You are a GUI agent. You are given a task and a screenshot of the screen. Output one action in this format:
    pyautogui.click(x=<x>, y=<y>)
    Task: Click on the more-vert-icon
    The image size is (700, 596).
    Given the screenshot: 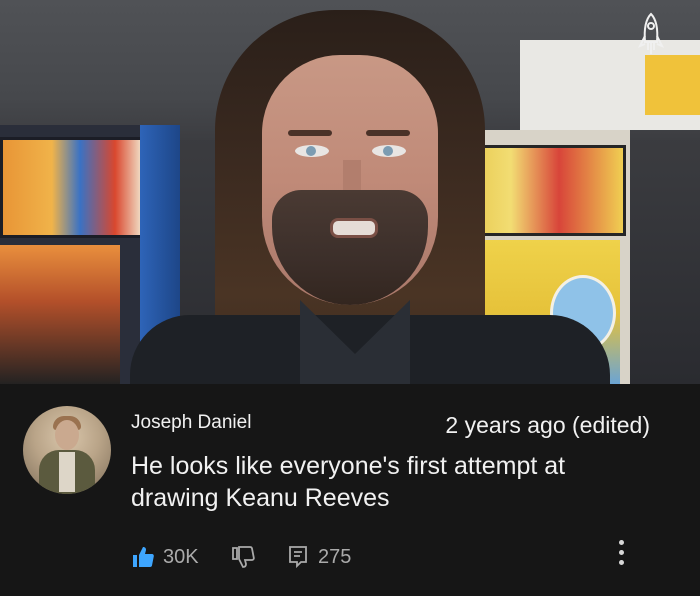 What is the action you would take?
    pyautogui.click(x=621, y=556)
    